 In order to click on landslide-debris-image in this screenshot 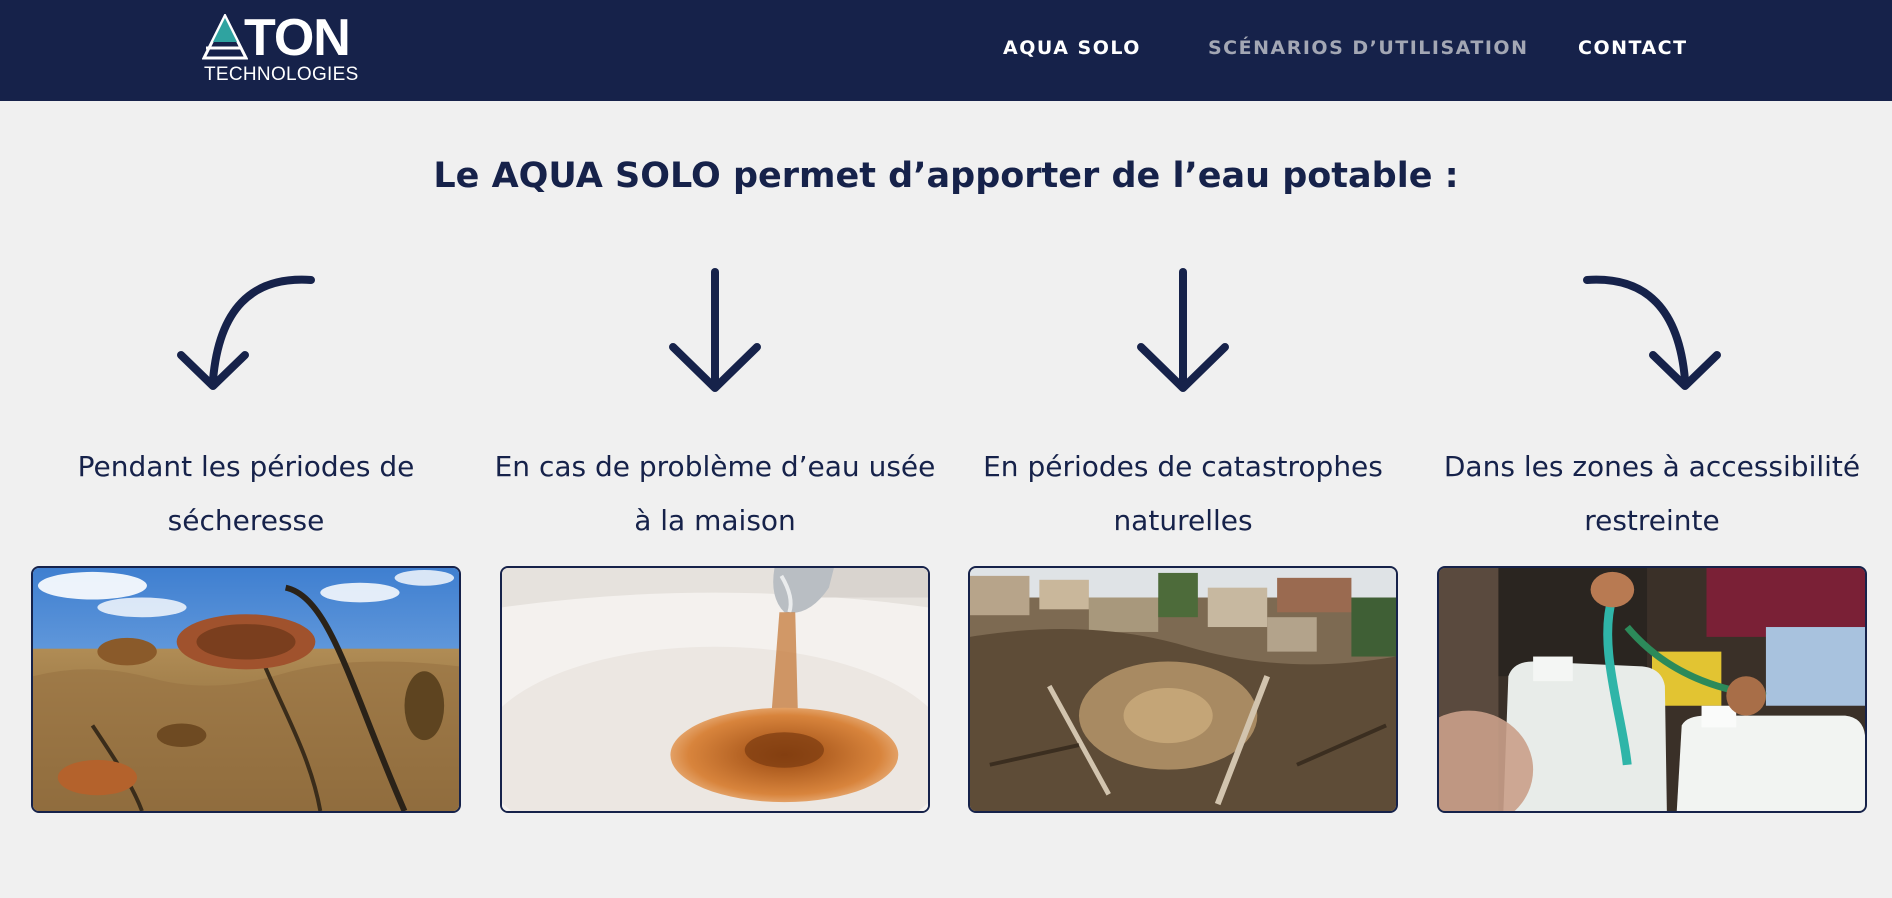, I will do `click(1183, 689)`.